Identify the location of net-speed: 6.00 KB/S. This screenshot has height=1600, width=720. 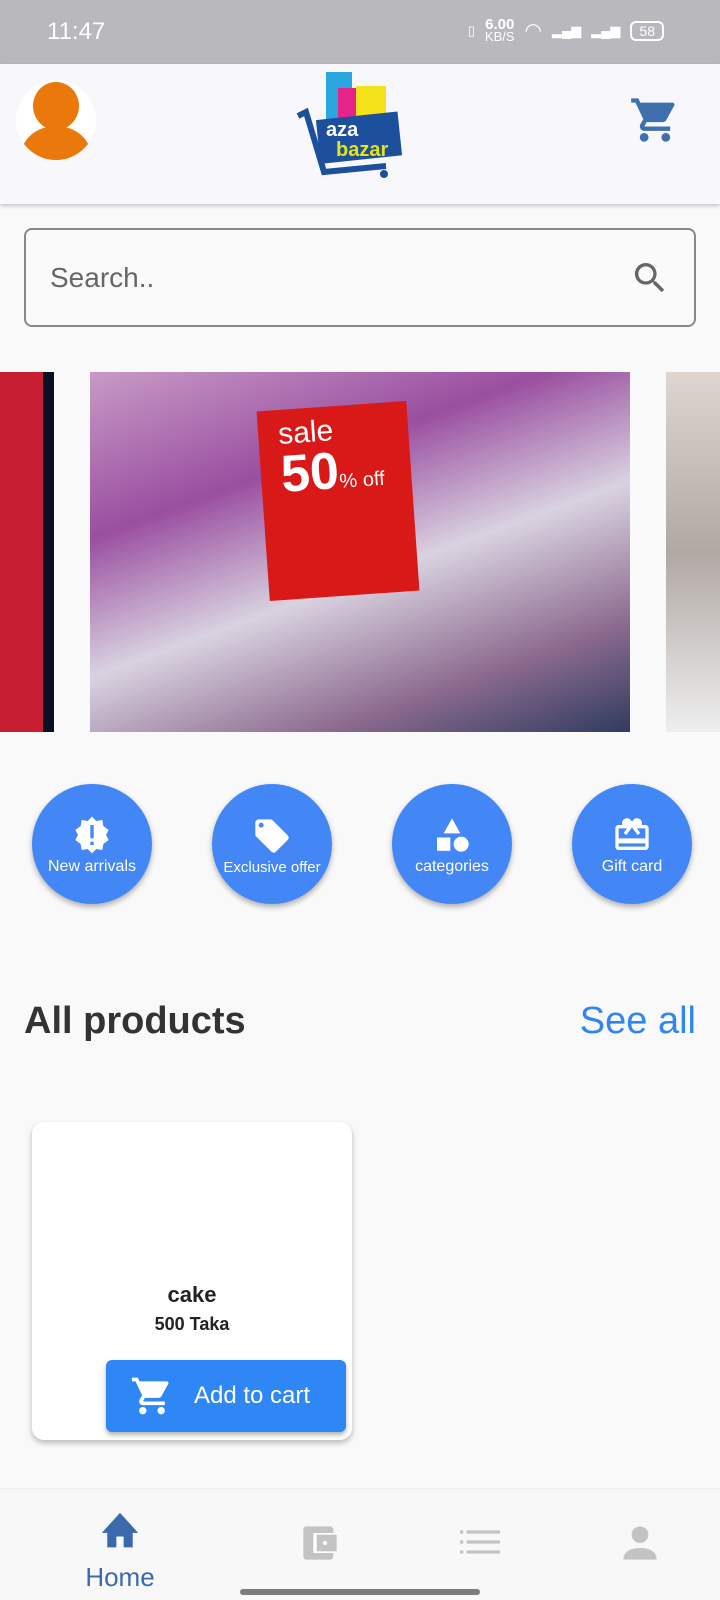
(499, 29).